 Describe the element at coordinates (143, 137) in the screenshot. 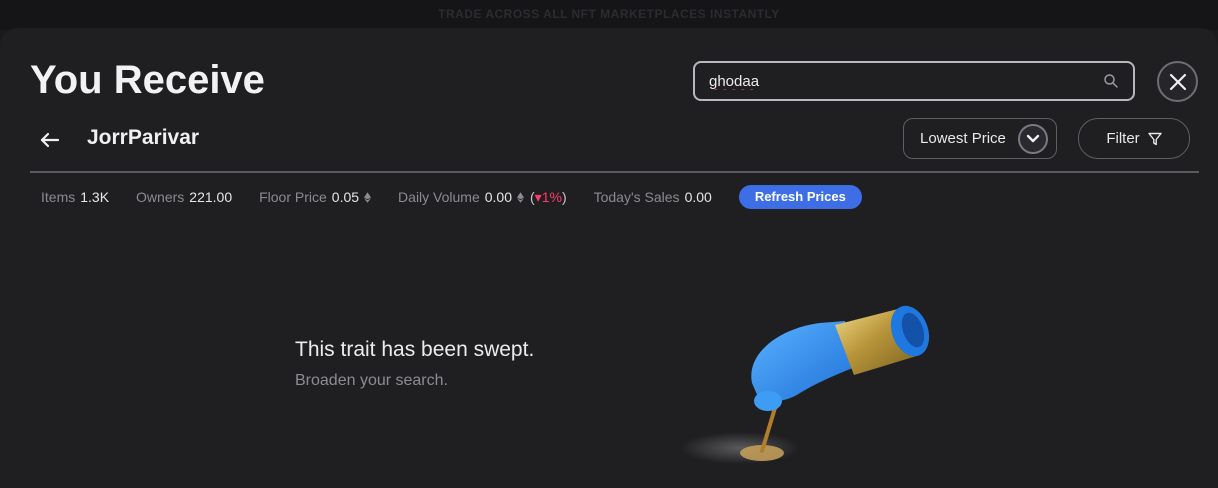

I see `collection-name: JorrParivar` at that location.